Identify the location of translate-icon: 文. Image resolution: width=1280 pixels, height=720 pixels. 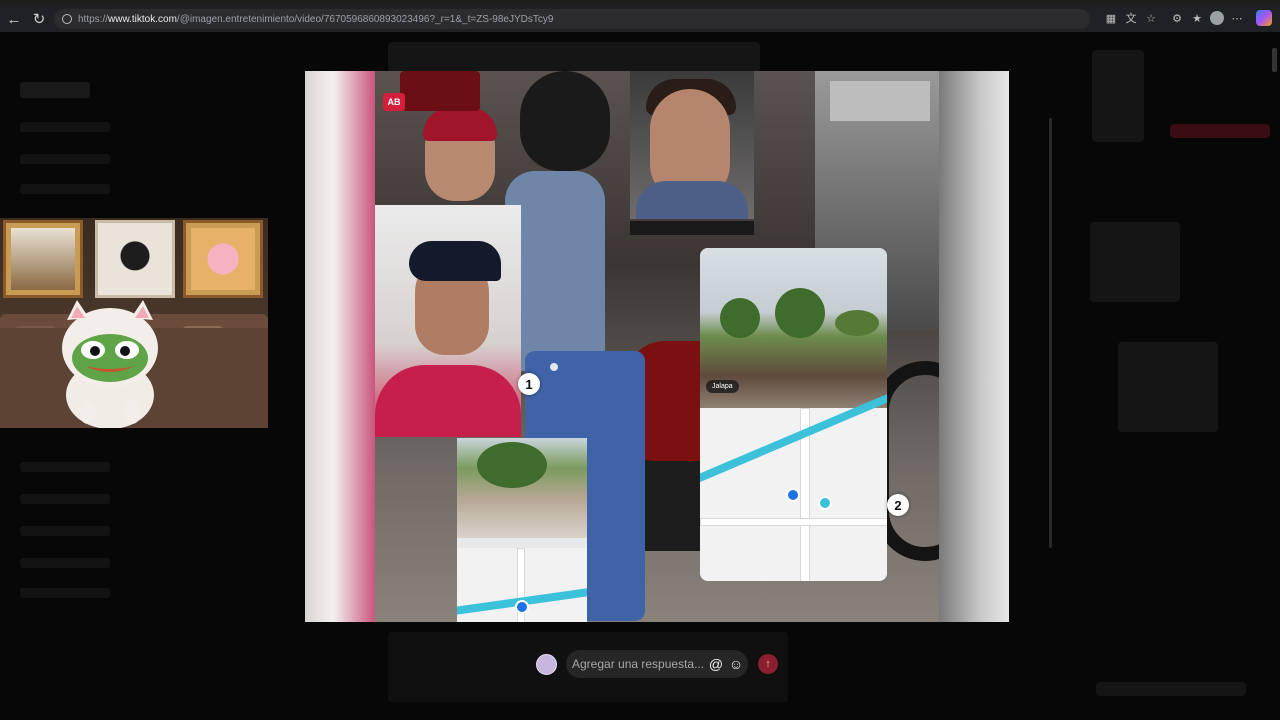
(1131, 18).